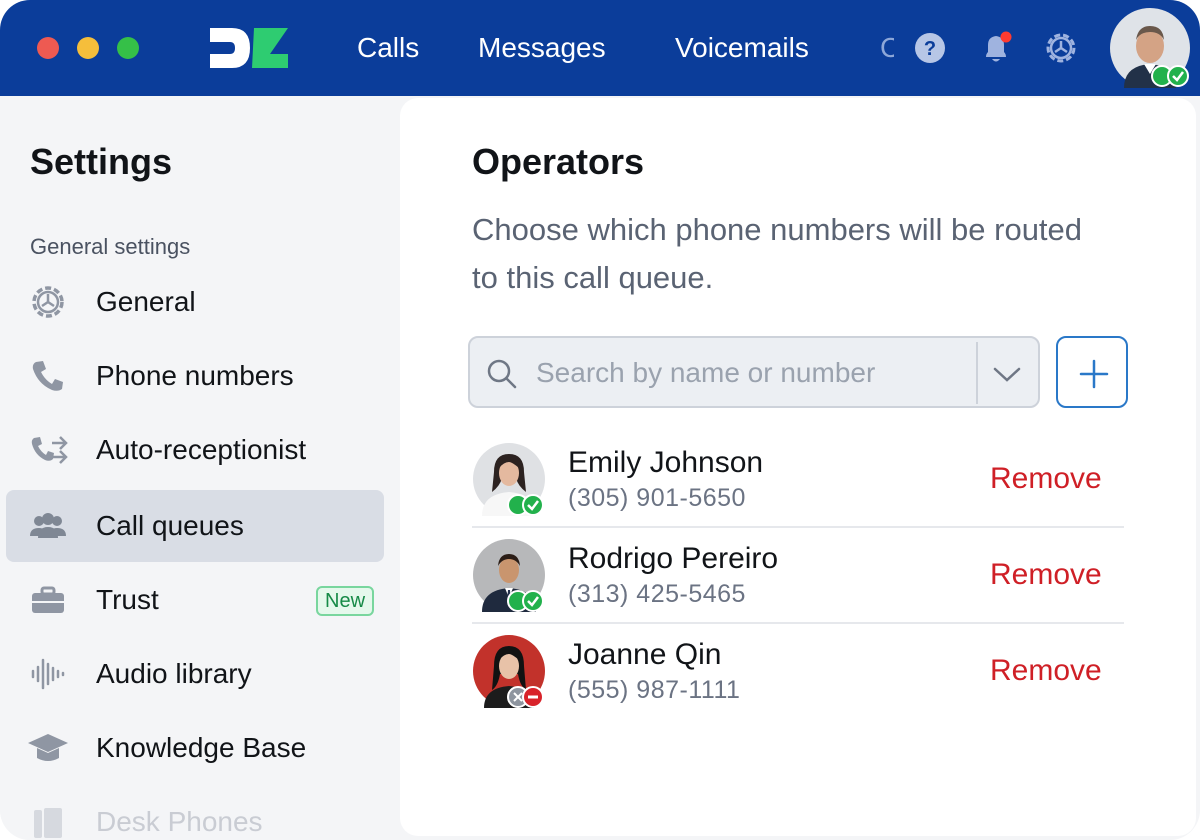  What do you see at coordinates (542, 48) in the screenshot?
I see `nav-messages: Messages` at bounding box center [542, 48].